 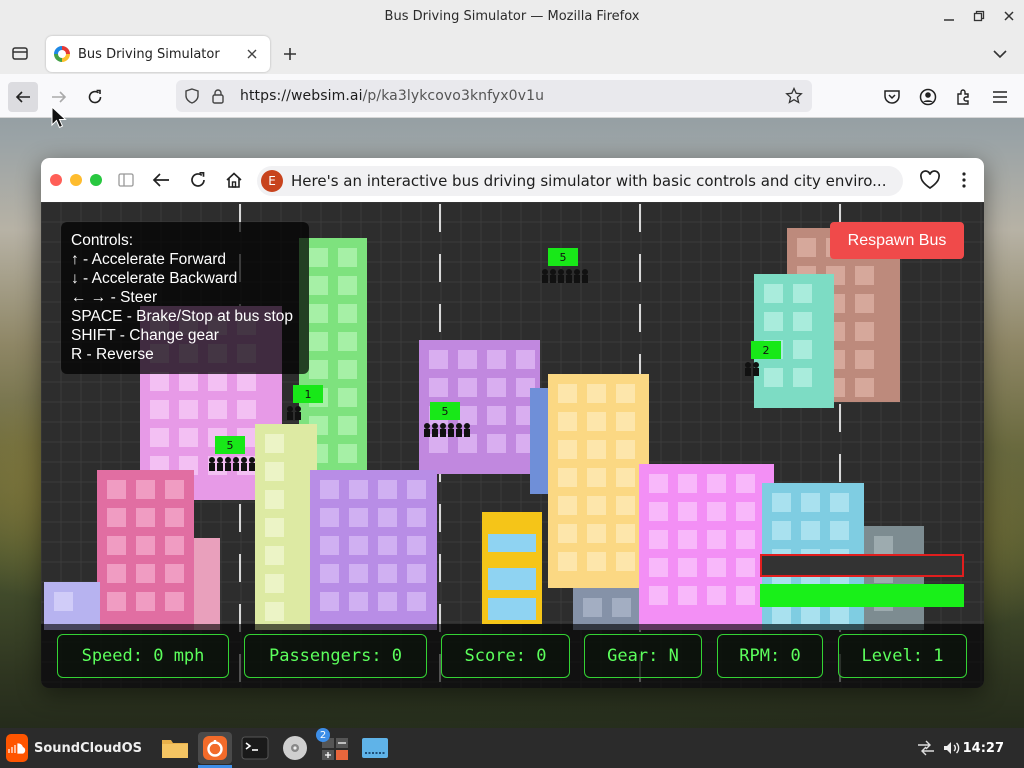 What do you see at coordinates (323, 735) in the screenshot?
I see `notification-badge: 2` at bounding box center [323, 735].